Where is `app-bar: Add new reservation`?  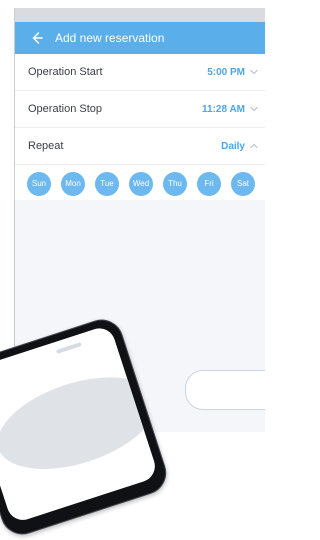
app-bar: Add new reservation is located at coordinates (140, 38).